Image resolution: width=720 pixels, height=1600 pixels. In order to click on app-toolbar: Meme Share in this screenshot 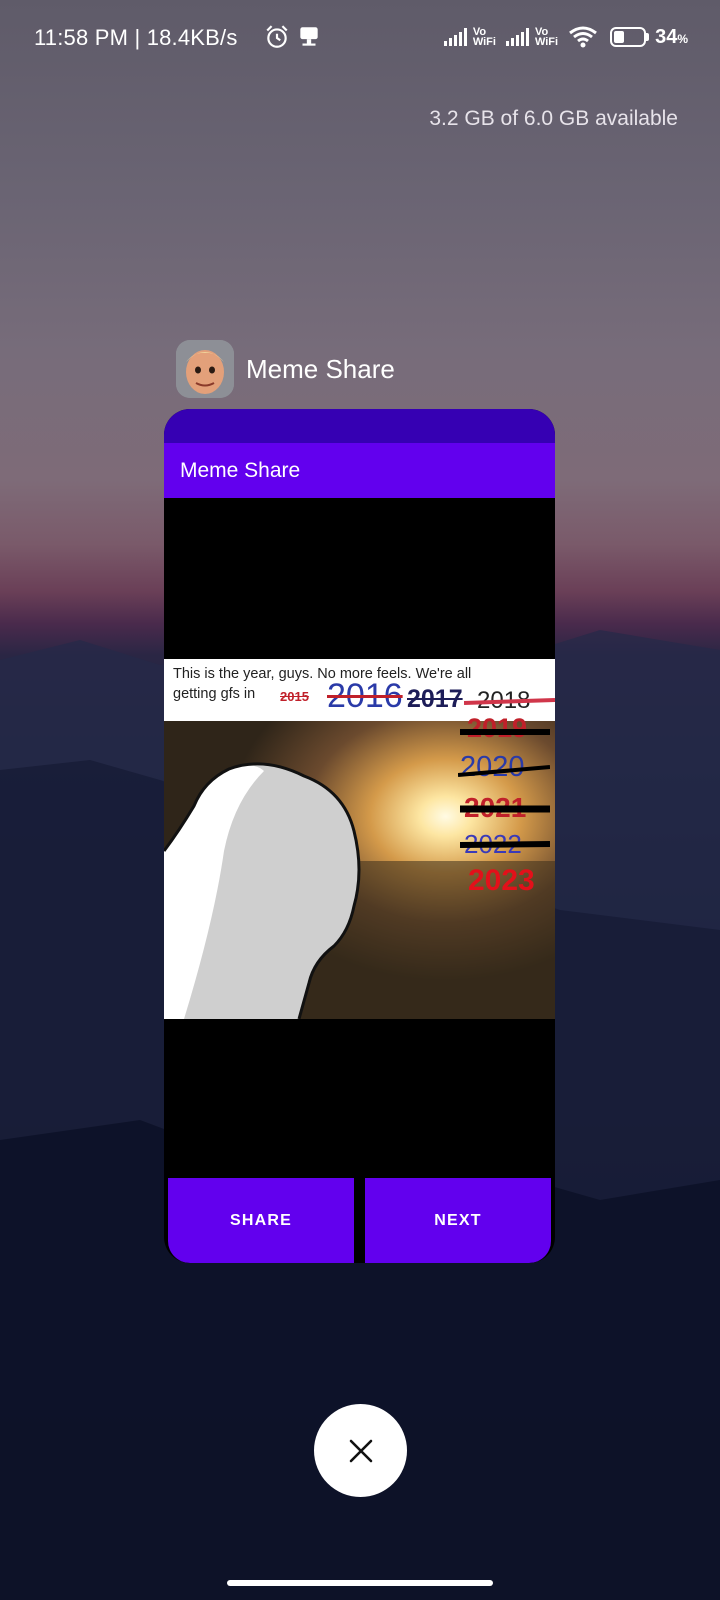, I will do `click(359, 470)`.